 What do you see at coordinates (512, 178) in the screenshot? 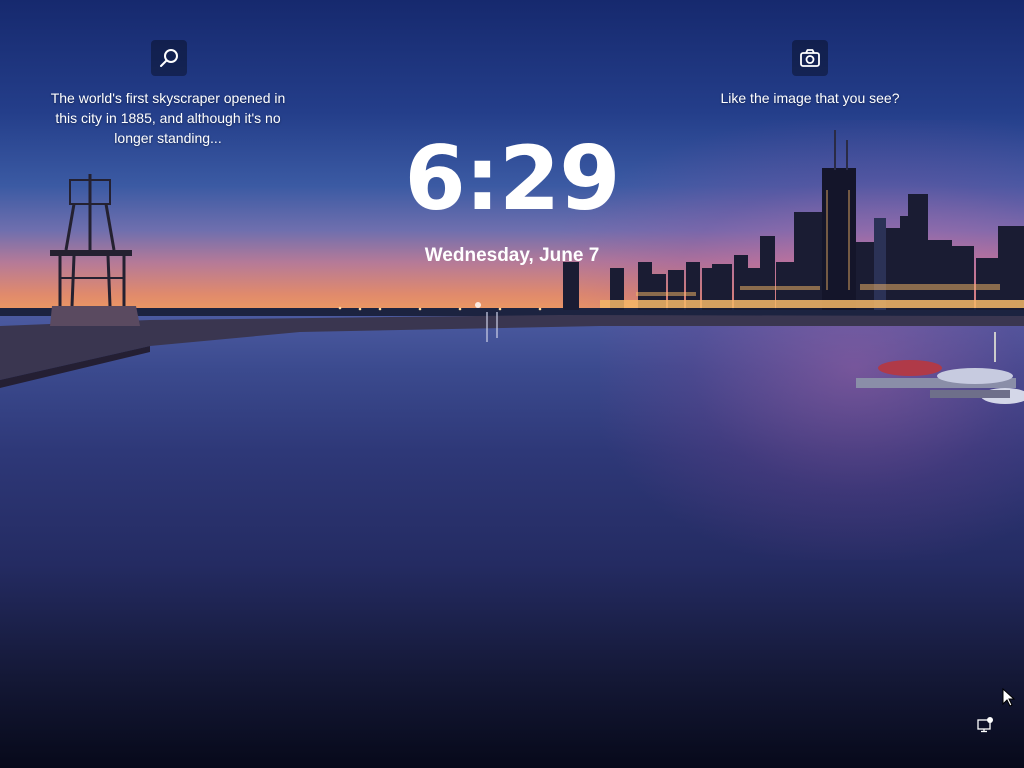
I see `lock-clock: 6:29` at bounding box center [512, 178].